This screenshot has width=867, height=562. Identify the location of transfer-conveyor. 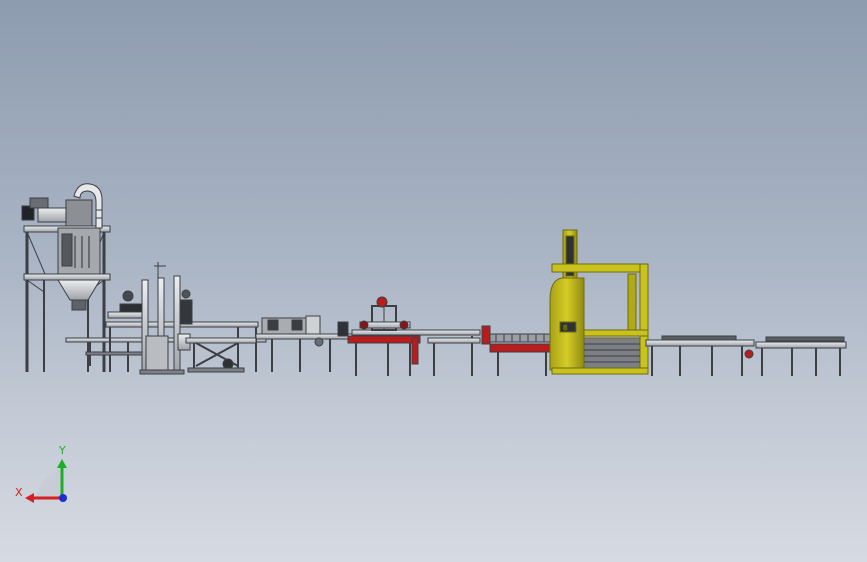
(304, 343).